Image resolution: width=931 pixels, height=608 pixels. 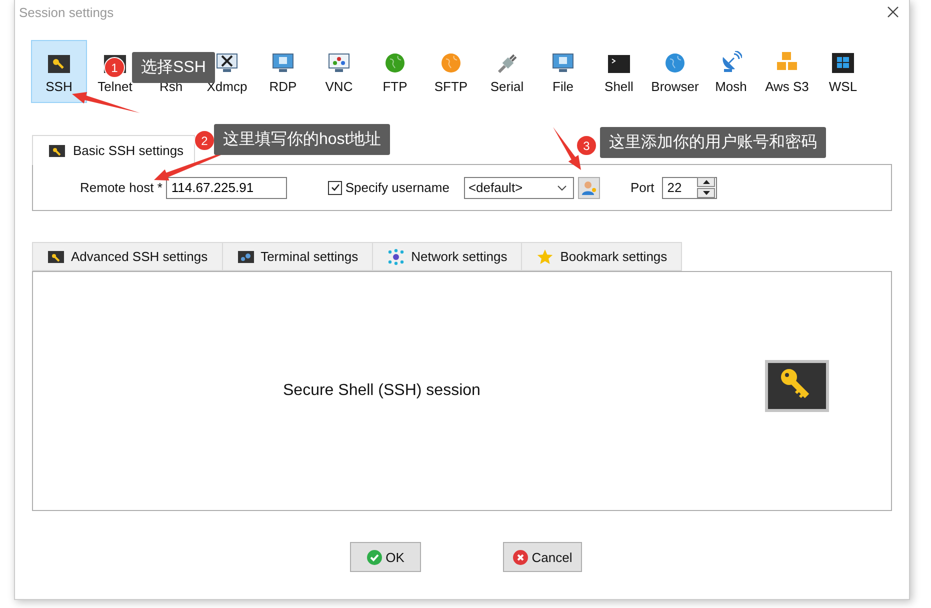 I want to click on dialog-button: OK, so click(x=385, y=557).